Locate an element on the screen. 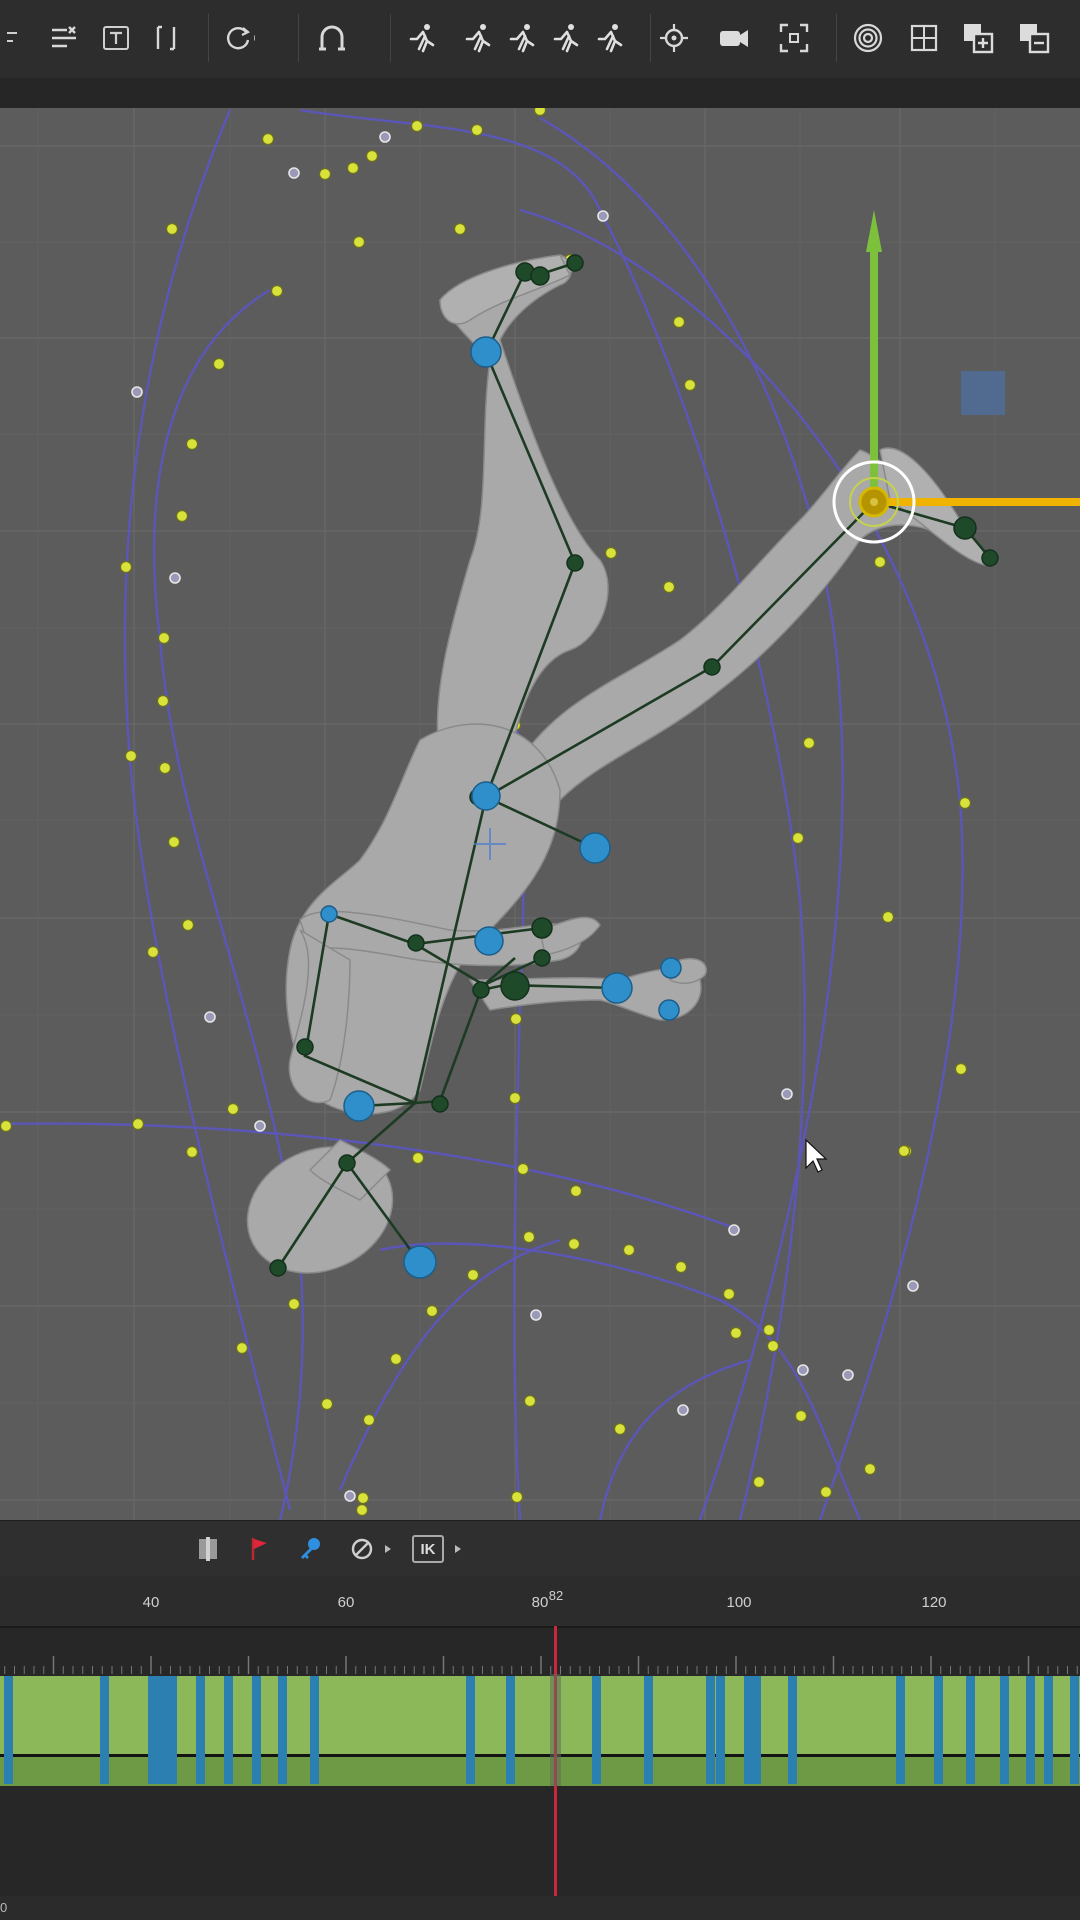 The image size is (1080, 1920). status-bar: 0 is located at coordinates (540, 1908).